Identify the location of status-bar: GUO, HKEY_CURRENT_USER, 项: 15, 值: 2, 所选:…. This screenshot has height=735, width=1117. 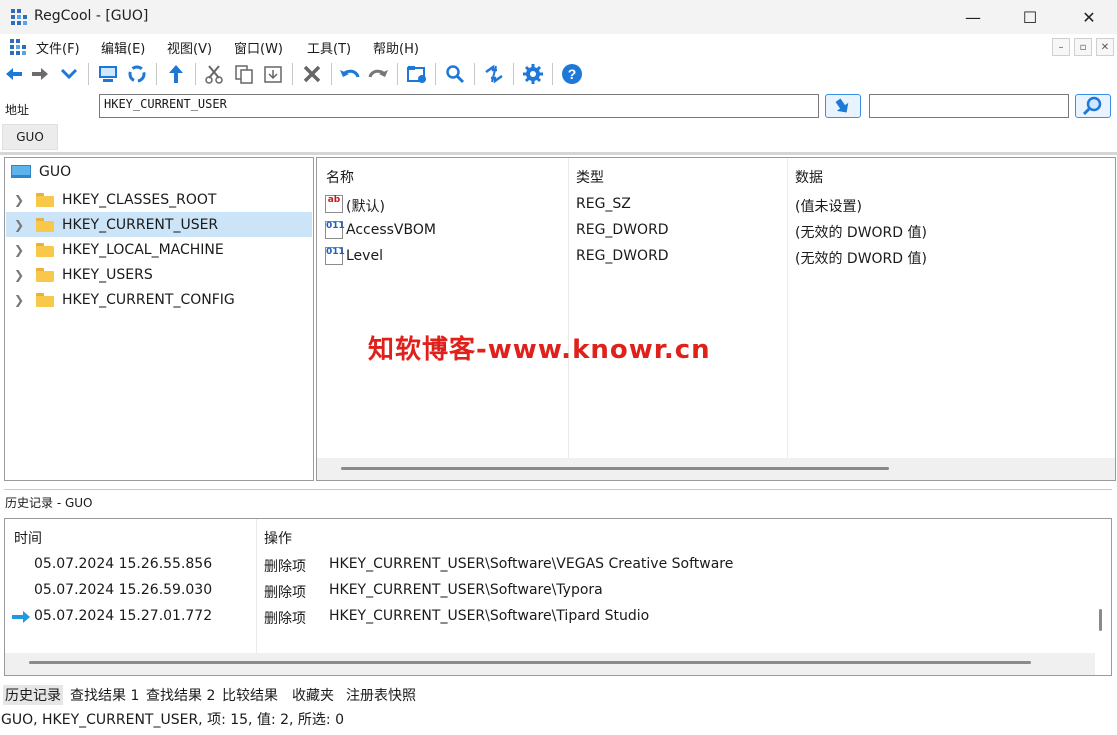
(173, 720).